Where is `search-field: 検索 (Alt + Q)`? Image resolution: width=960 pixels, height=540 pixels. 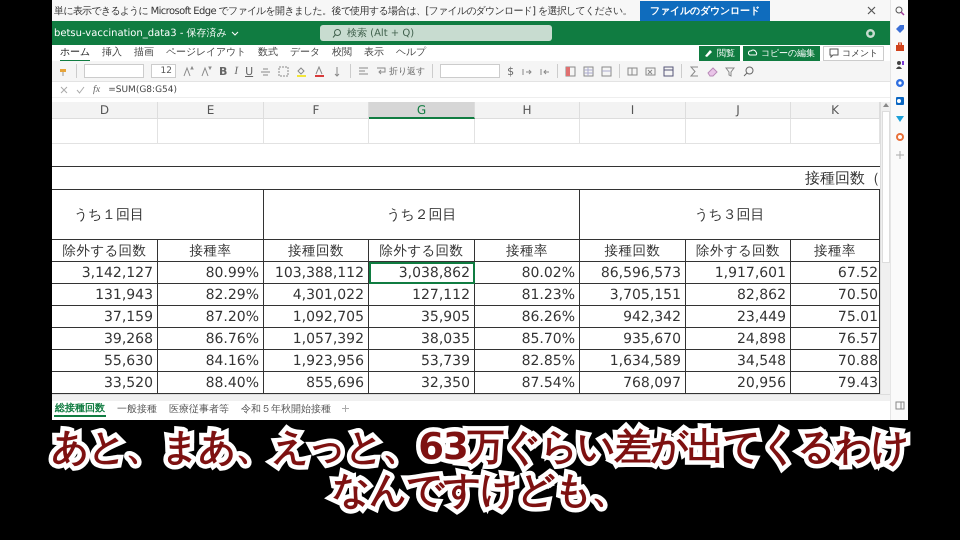 search-field: 検索 (Alt + Q) is located at coordinates (436, 33).